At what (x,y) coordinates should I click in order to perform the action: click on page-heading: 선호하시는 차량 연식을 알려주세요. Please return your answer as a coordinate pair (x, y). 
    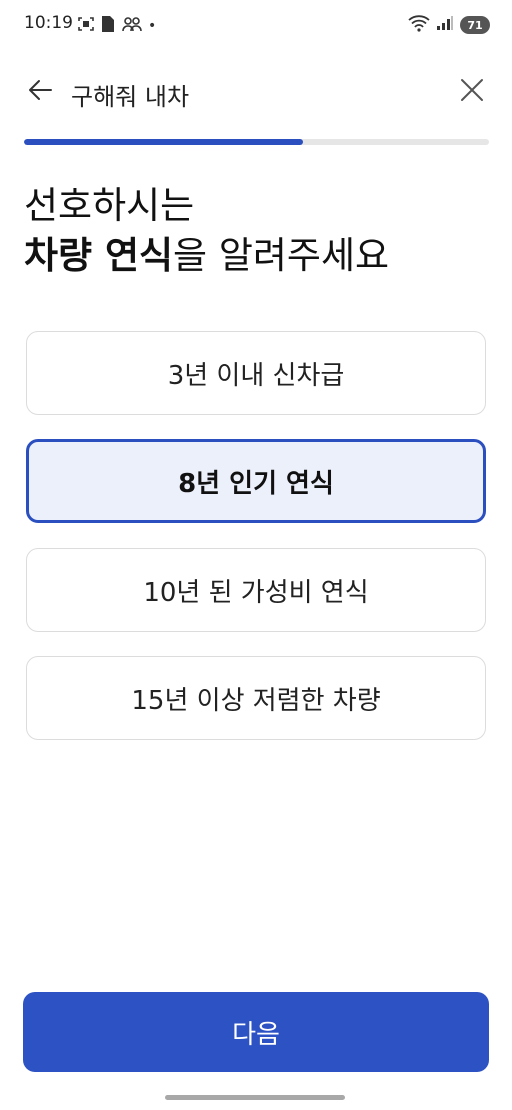
    Looking at the image, I should click on (206, 231).